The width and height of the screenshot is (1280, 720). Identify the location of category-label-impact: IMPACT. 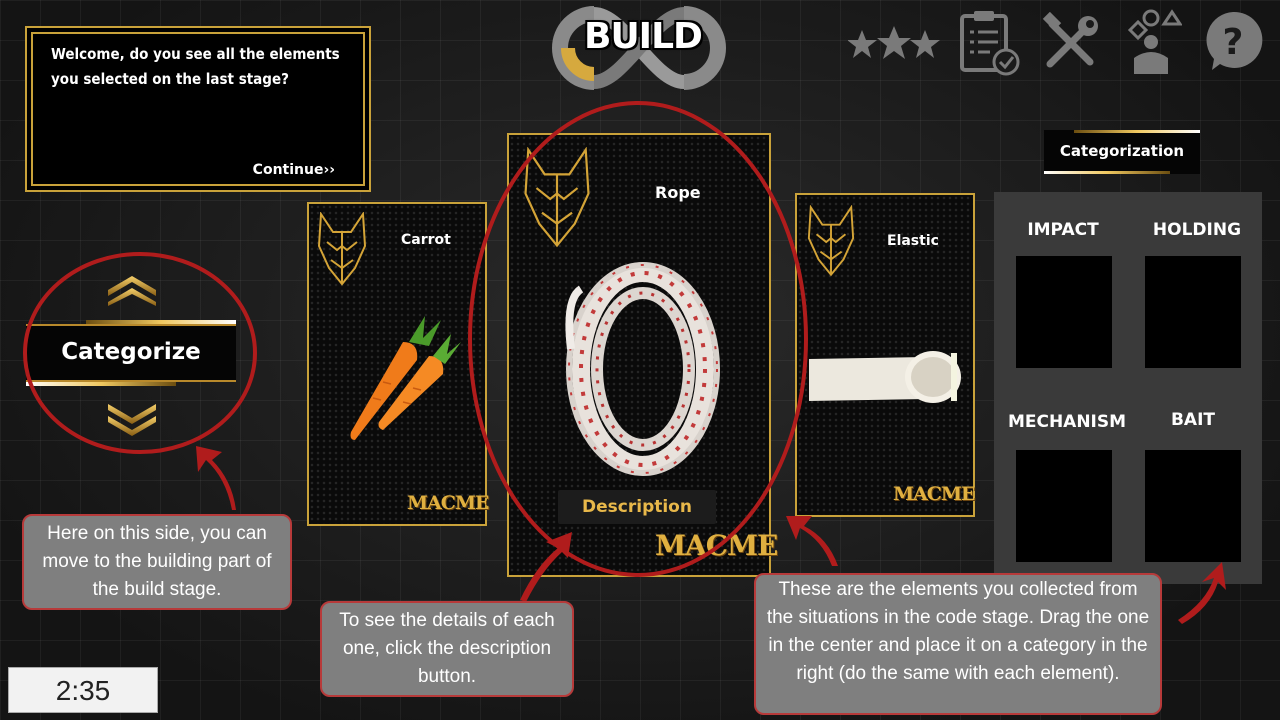
(1063, 230).